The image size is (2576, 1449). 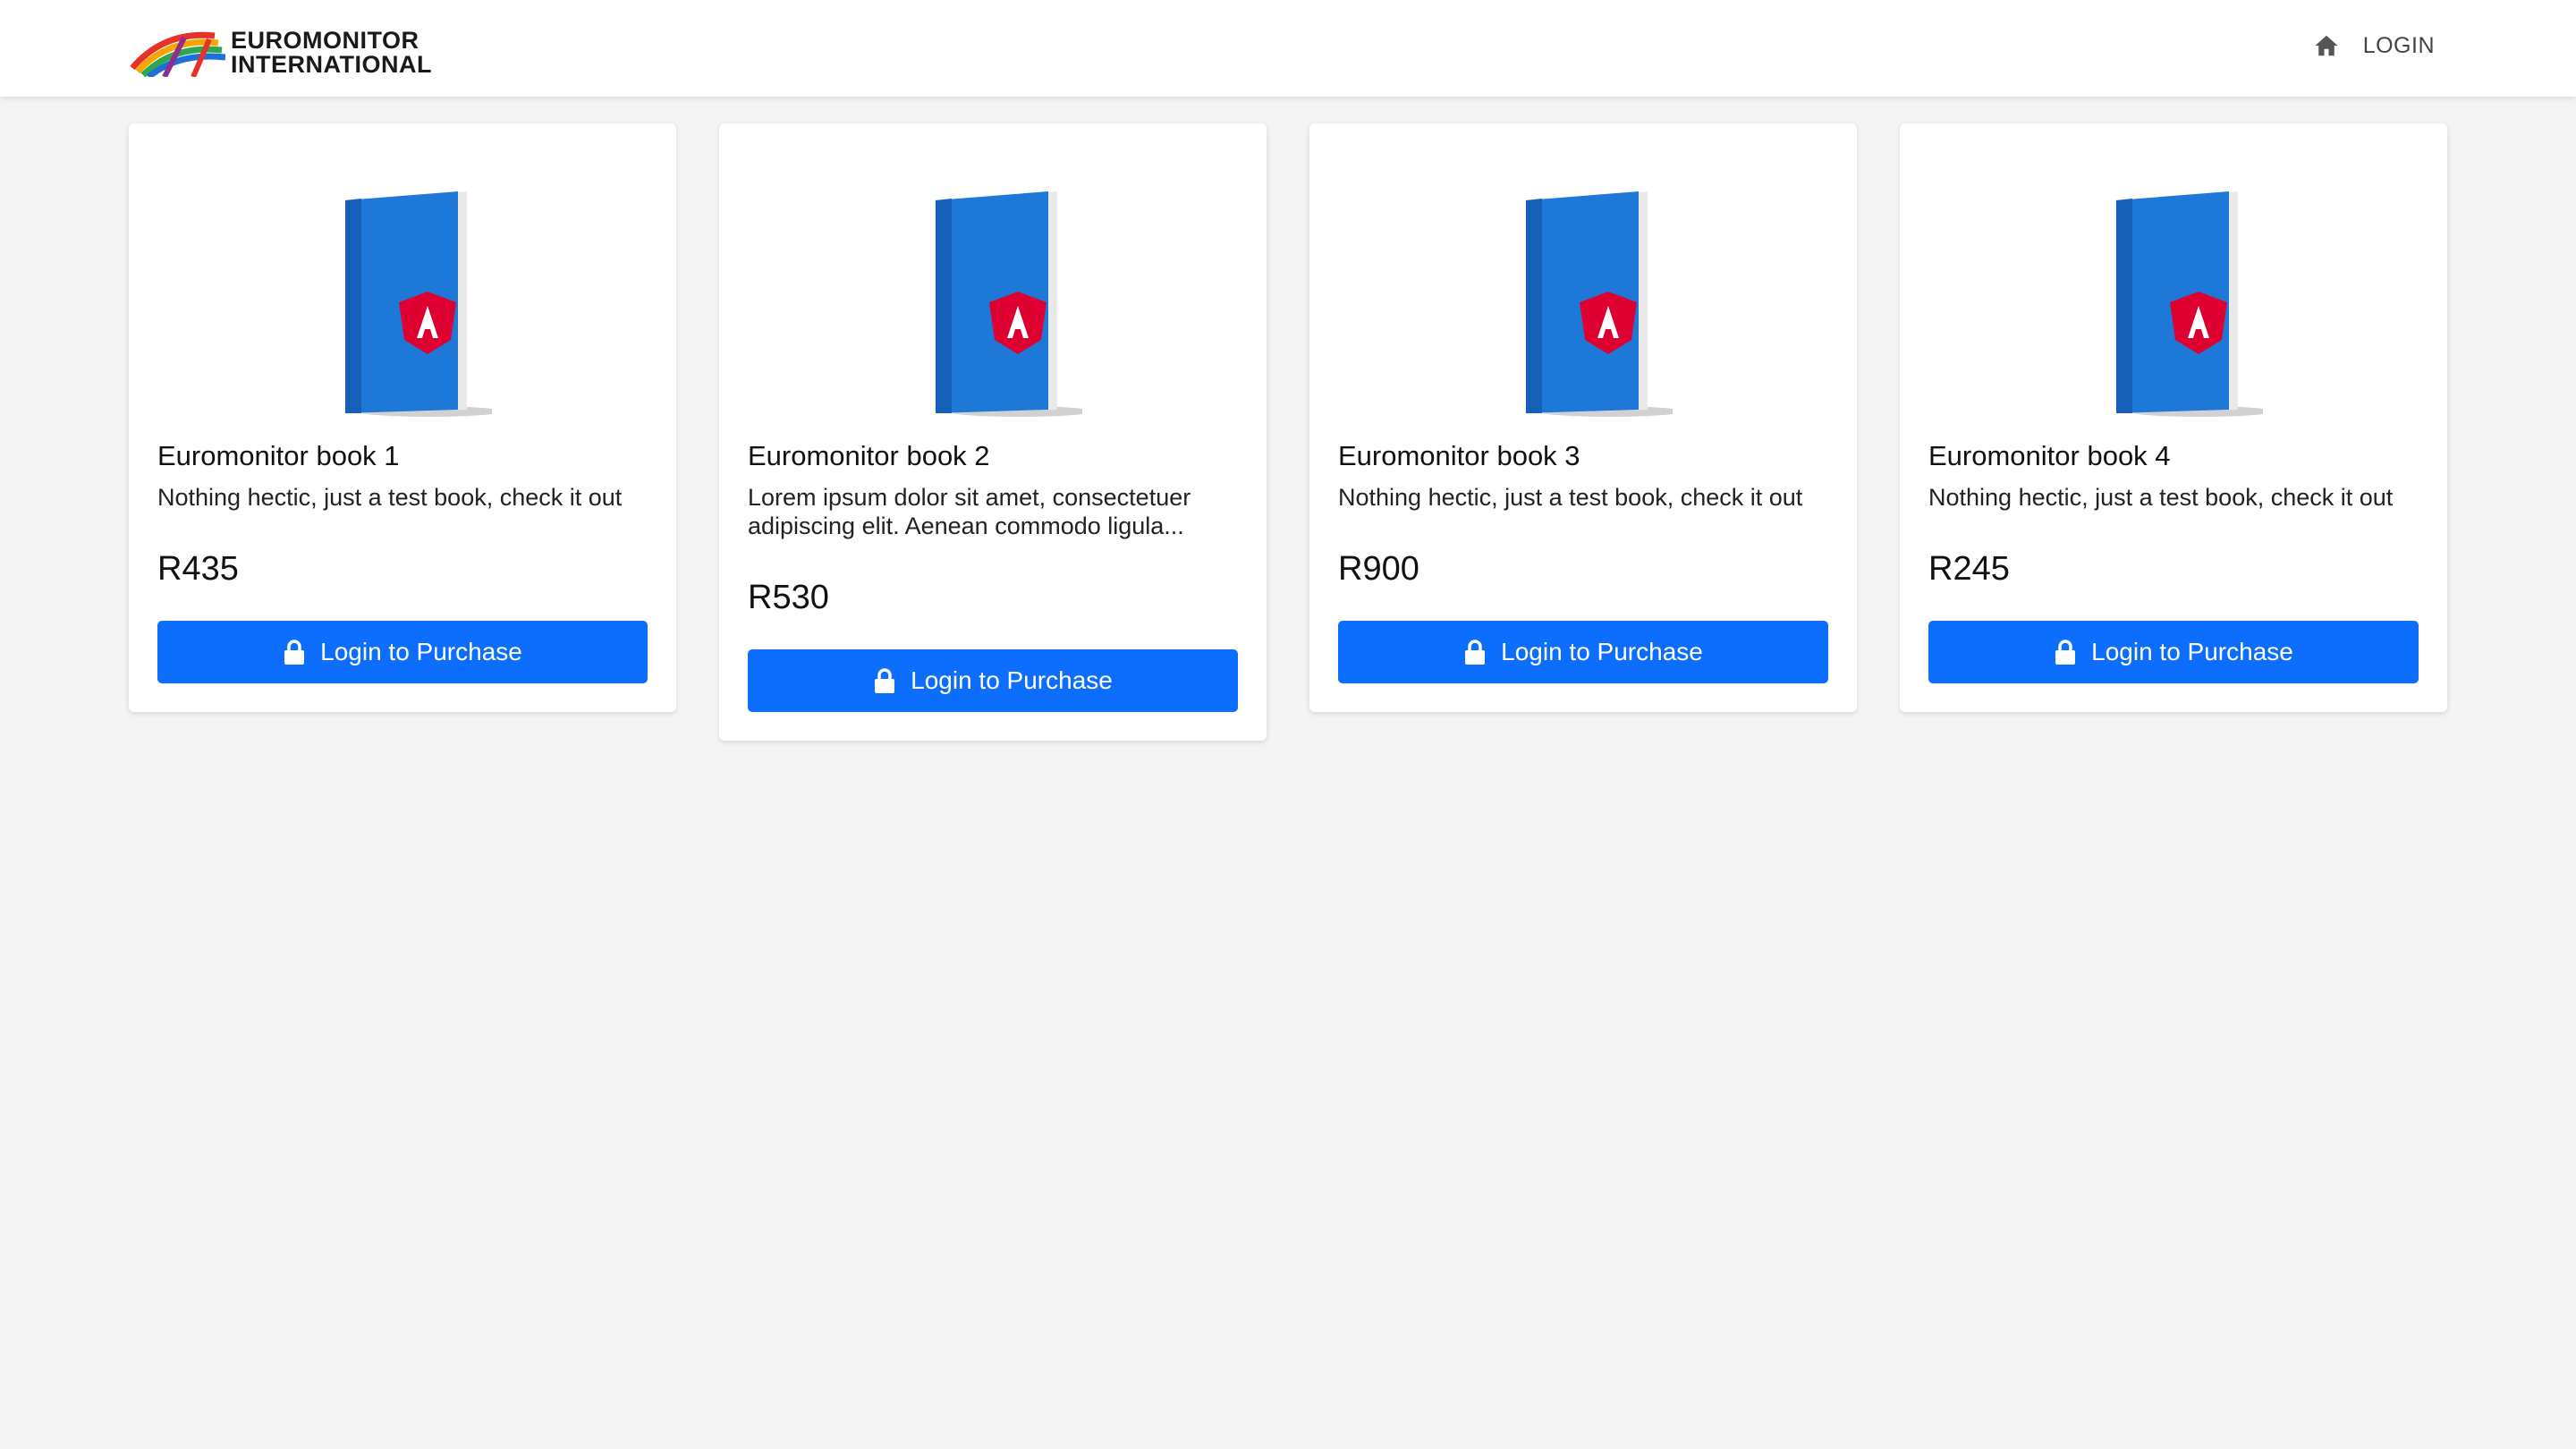 What do you see at coordinates (1459, 455) in the screenshot?
I see `book-title: Euromonitor book 3` at bounding box center [1459, 455].